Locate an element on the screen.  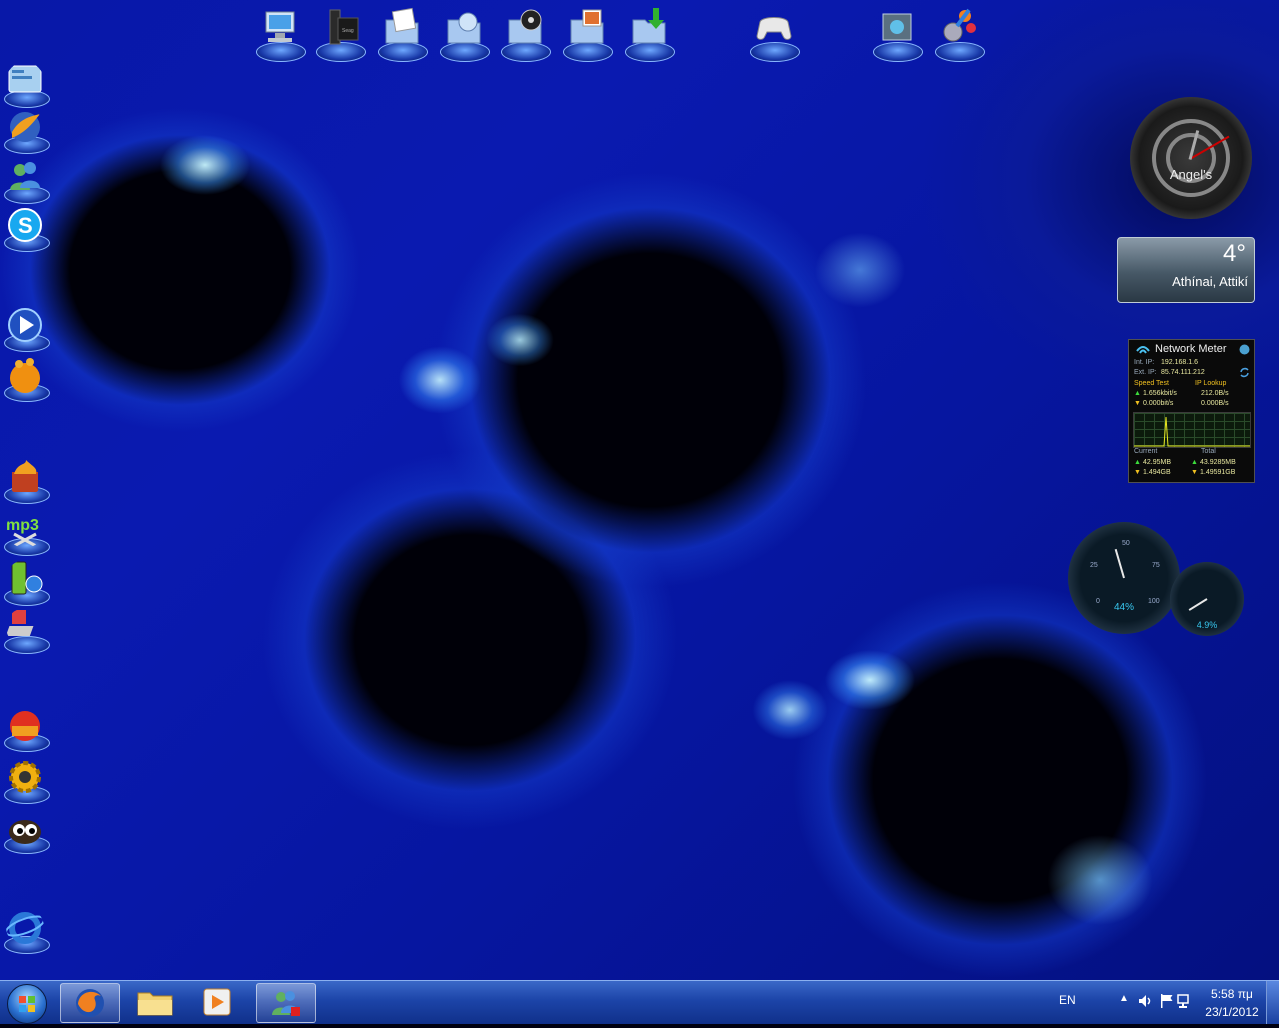
network-meter-title: Network Meter is located at coordinates (1191, 349).